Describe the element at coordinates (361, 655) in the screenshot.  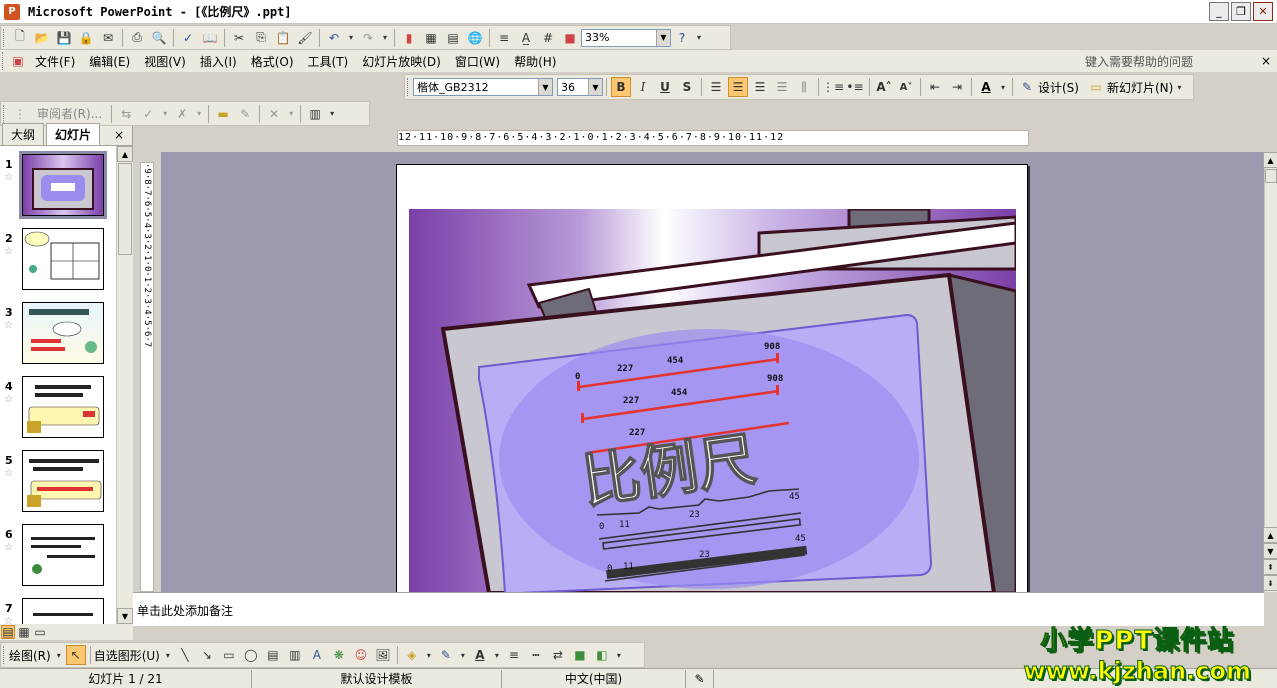
I see `clipart-icon: ☺` at that location.